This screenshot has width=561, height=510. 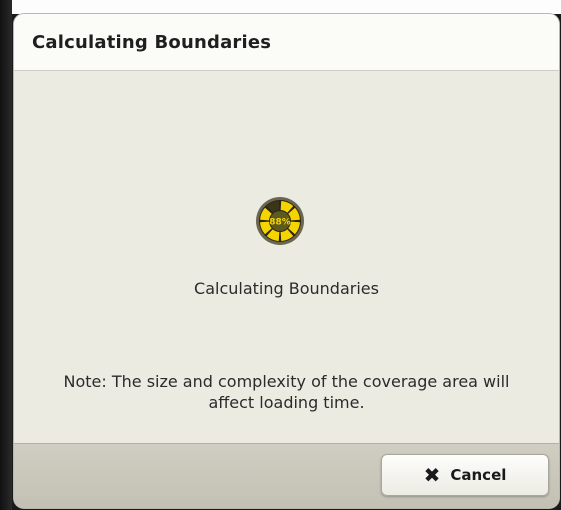 I want to click on spinner-graphic: 88%, so click(x=280, y=221).